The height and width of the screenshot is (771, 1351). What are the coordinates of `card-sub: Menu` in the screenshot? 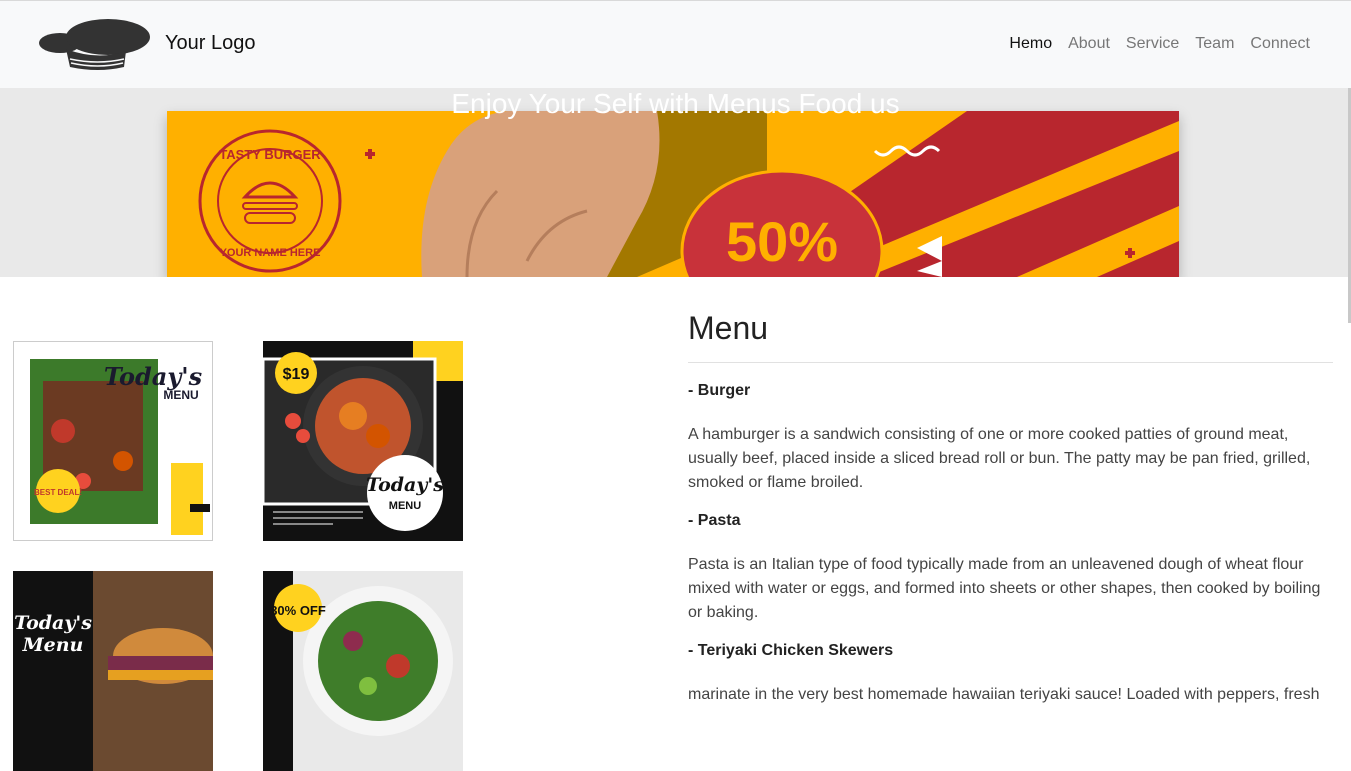 It's located at (53, 645).